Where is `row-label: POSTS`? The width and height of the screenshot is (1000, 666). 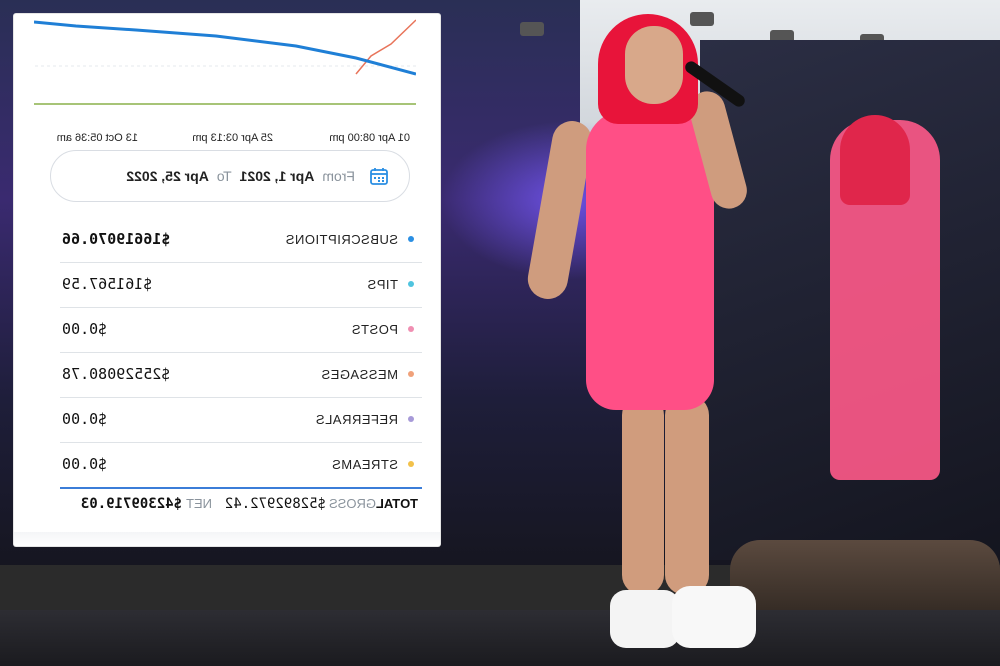
row-label: POSTS is located at coordinates (374, 329).